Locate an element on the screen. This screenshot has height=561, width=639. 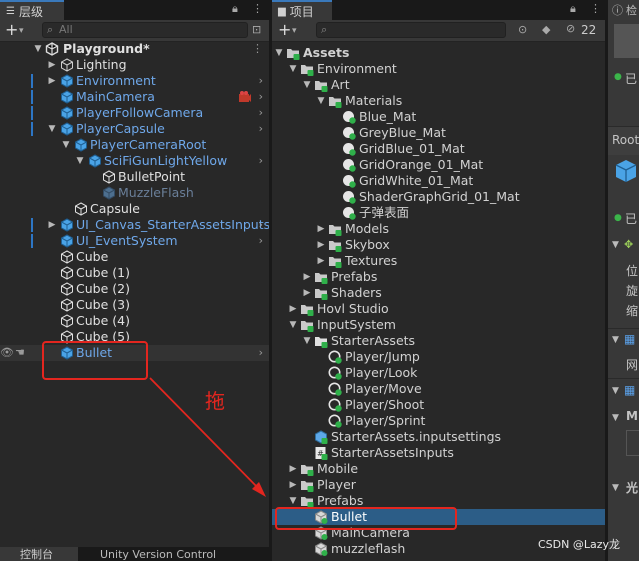
drag-annotation-arrow is located at coordinates (207, 437).